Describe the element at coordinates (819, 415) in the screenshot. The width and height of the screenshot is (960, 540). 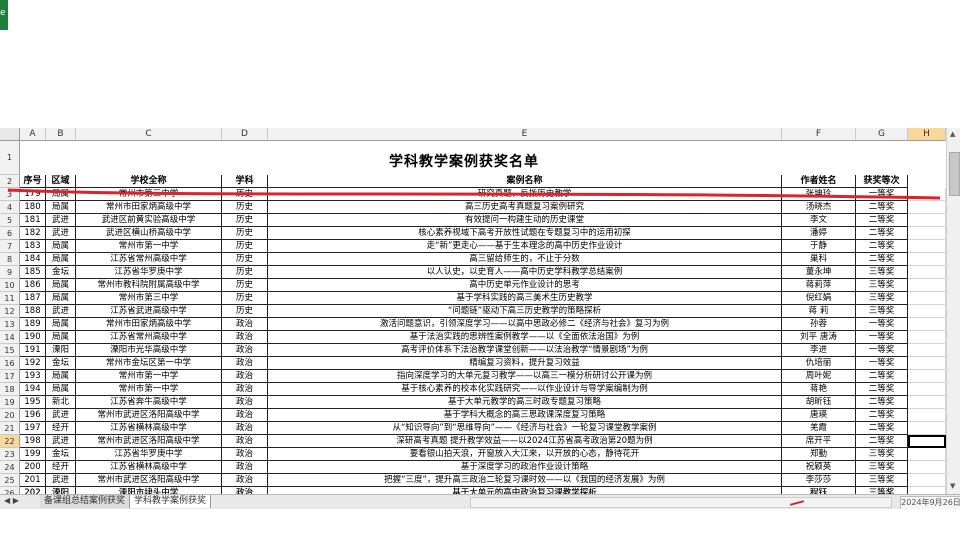
I see `table-cell: 唐瑛` at that location.